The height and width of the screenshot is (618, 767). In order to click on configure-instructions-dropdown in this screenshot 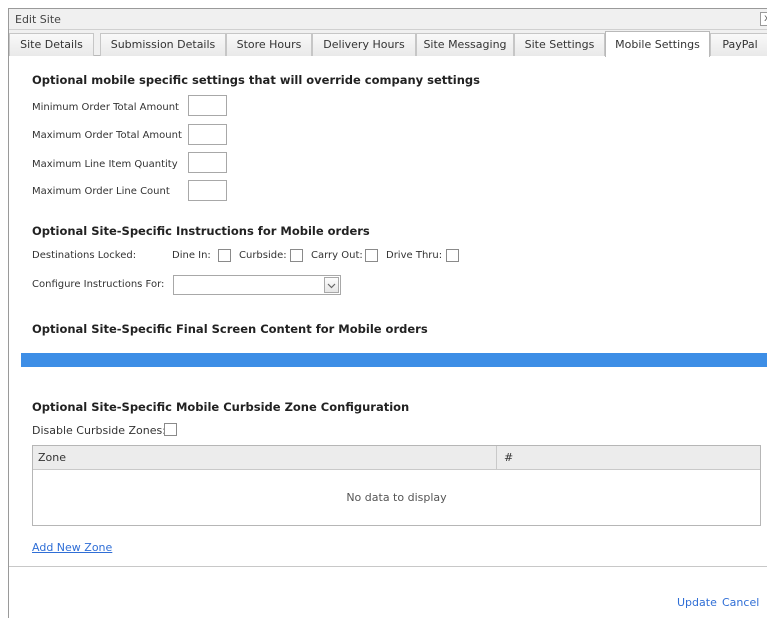, I will do `click(257, 285)`.